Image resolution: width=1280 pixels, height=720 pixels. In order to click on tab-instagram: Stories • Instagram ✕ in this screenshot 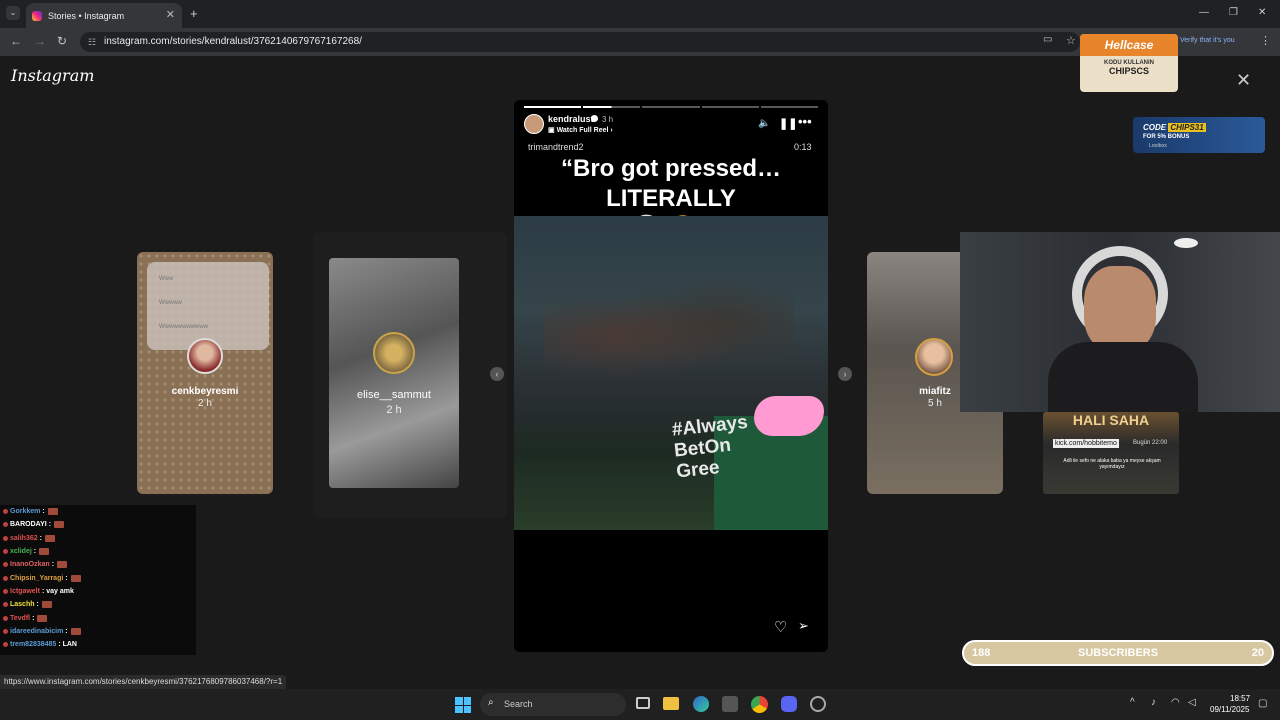, I will do `click(104, 15)`.